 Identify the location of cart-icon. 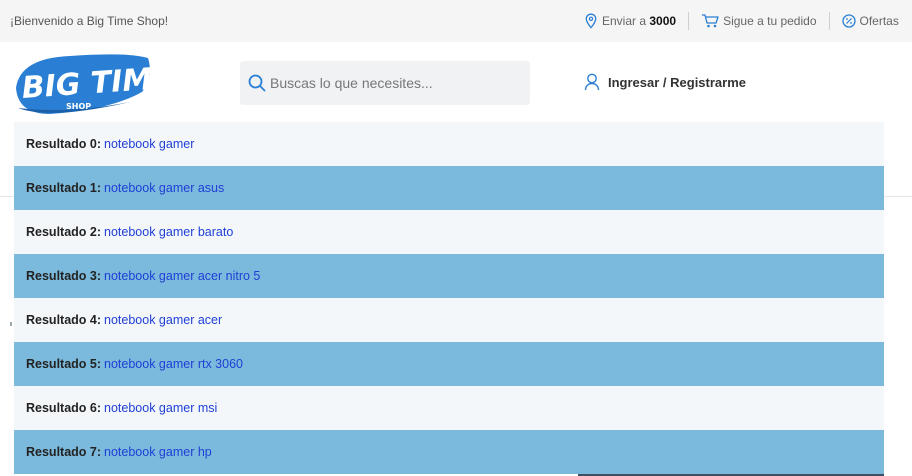
(710, 21).